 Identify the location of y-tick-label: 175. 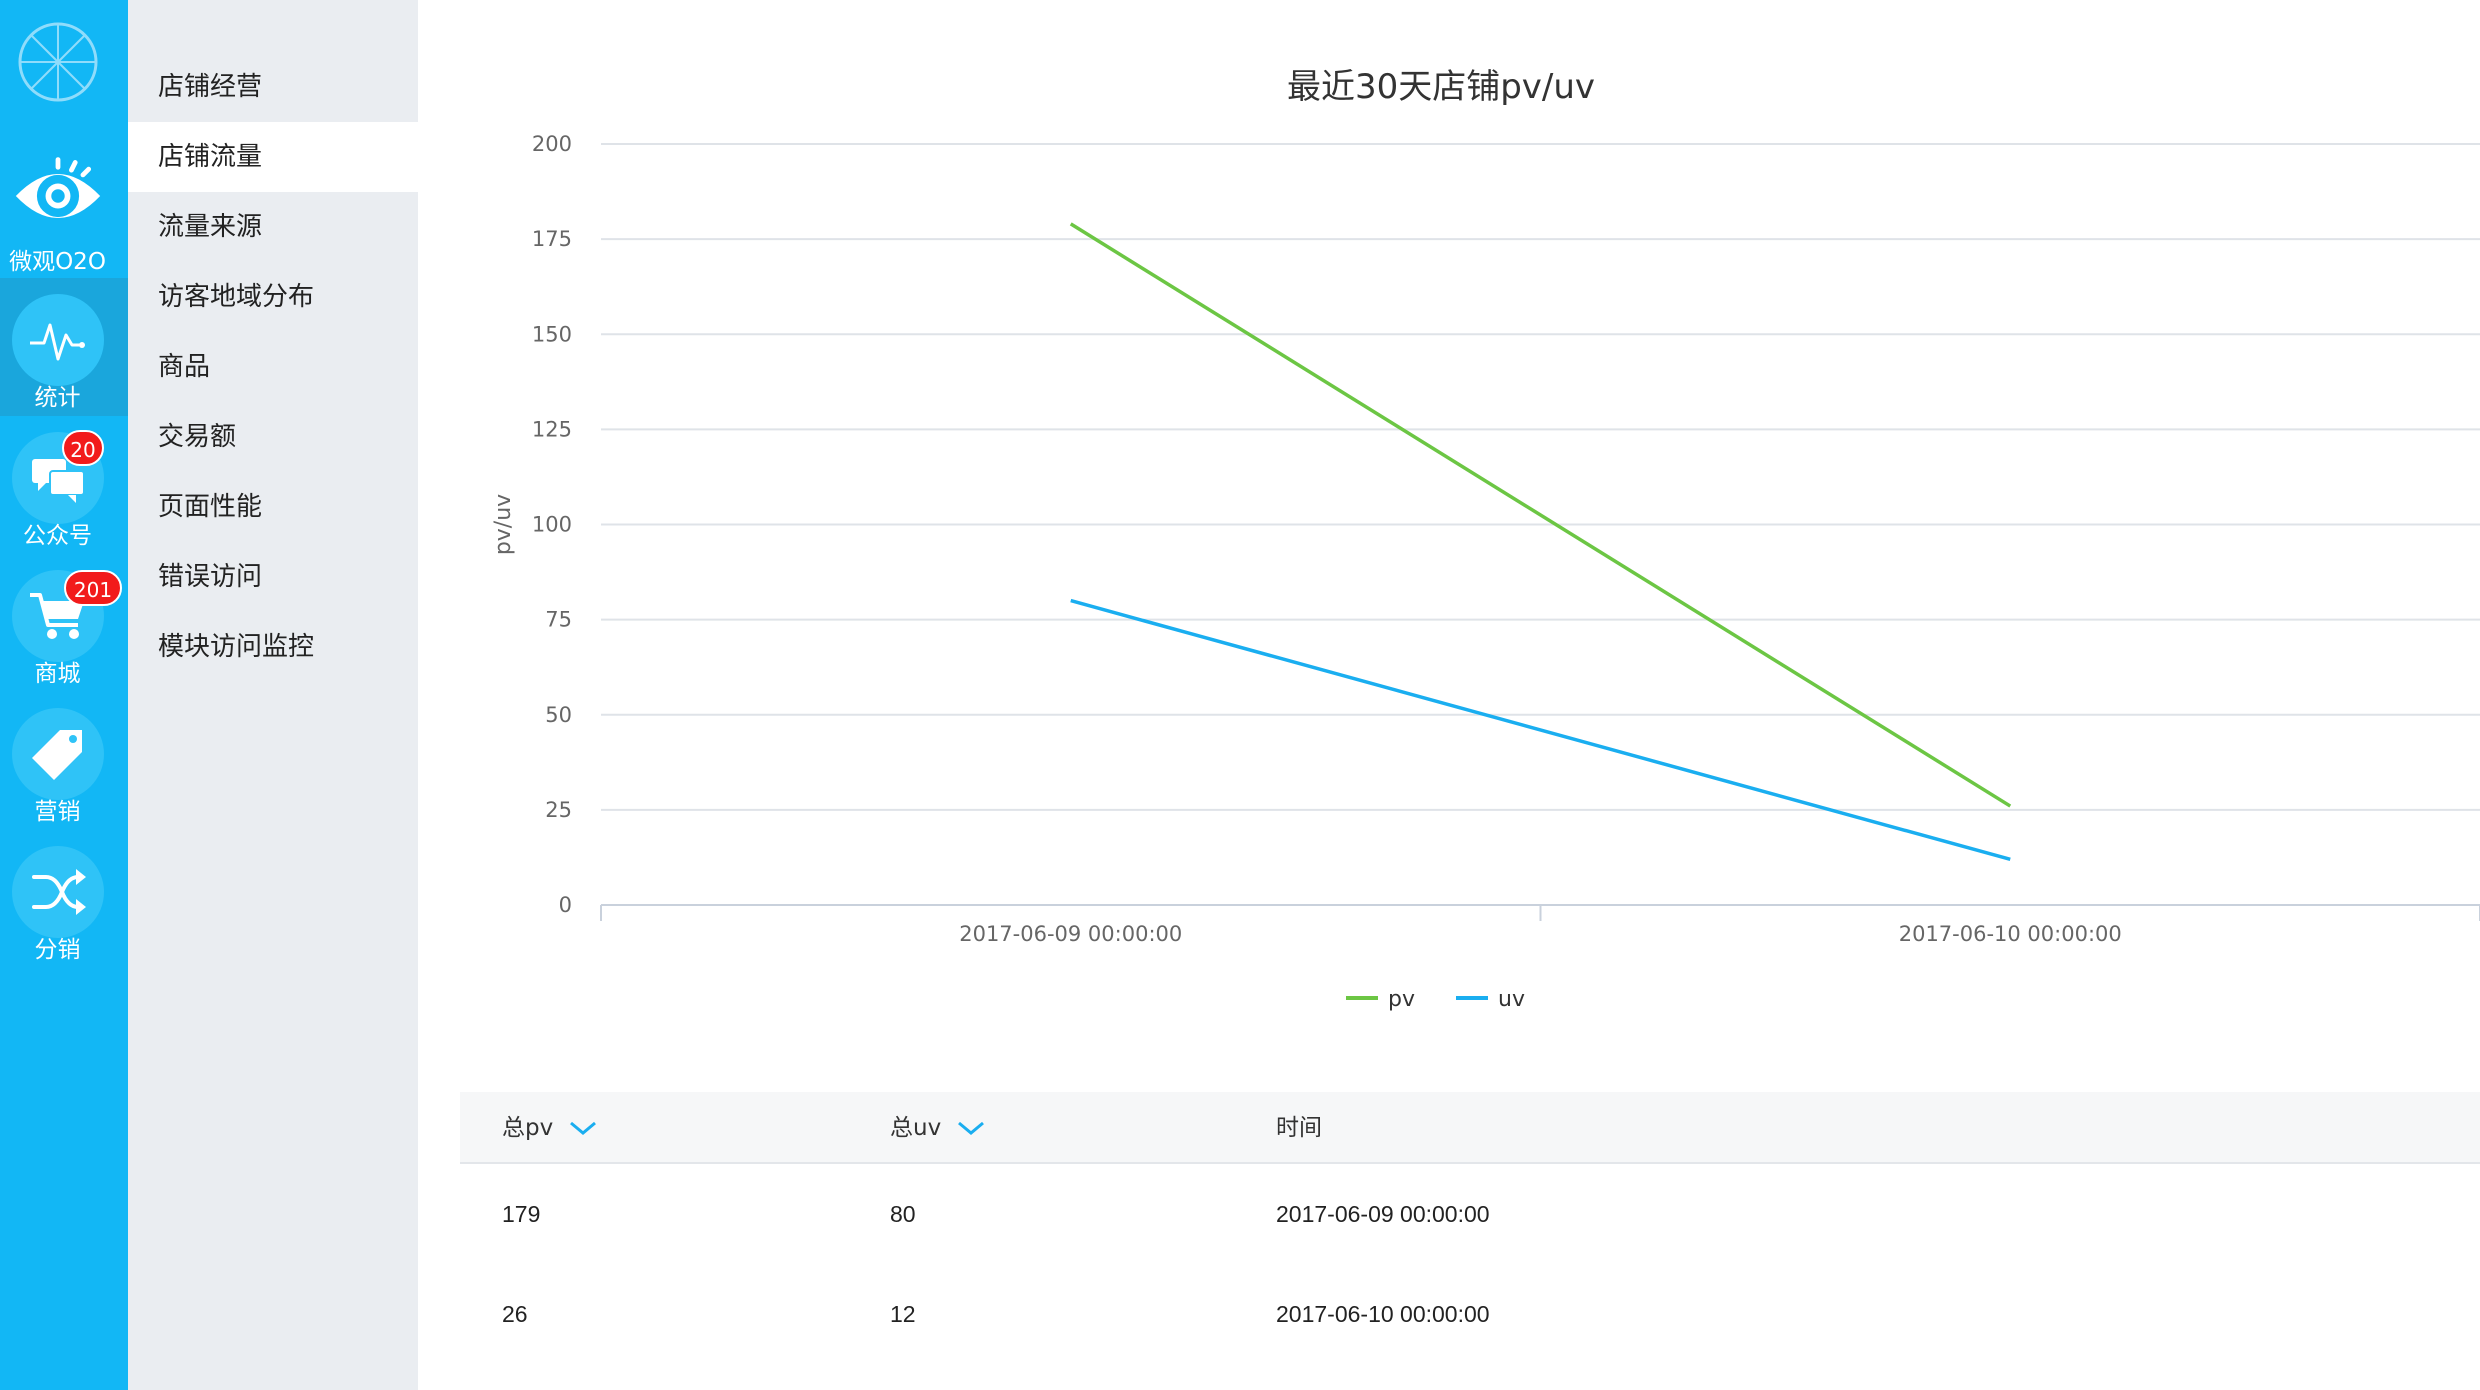
(552, 239).